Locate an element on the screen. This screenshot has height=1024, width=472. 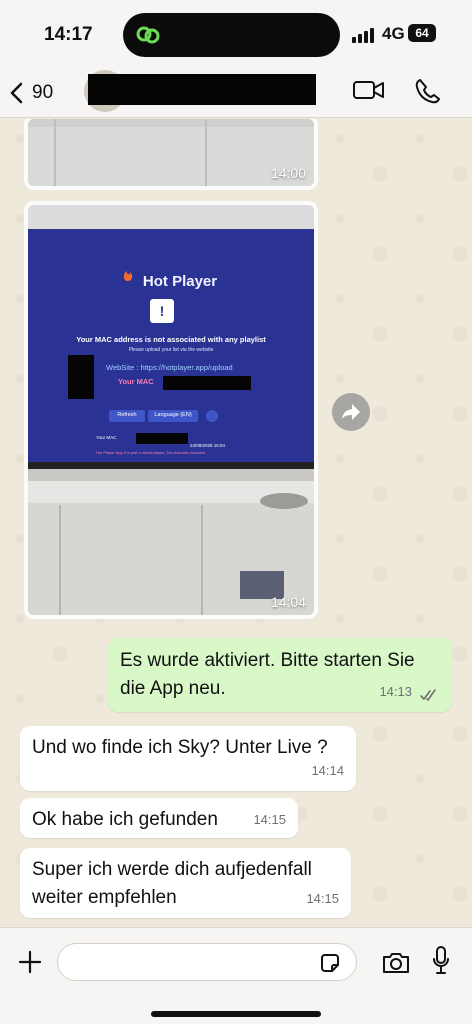
read-ticks-icon is located at coordinates (428, 695).